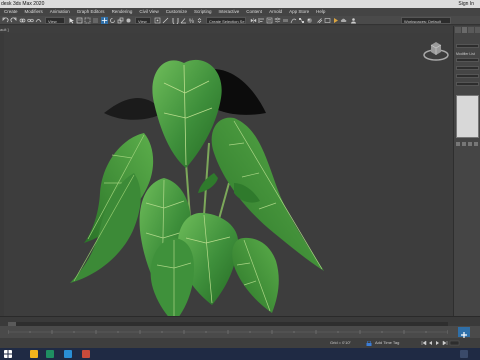 The image size is (480, 360). I want to click on playback-controls, so click(440, 343).